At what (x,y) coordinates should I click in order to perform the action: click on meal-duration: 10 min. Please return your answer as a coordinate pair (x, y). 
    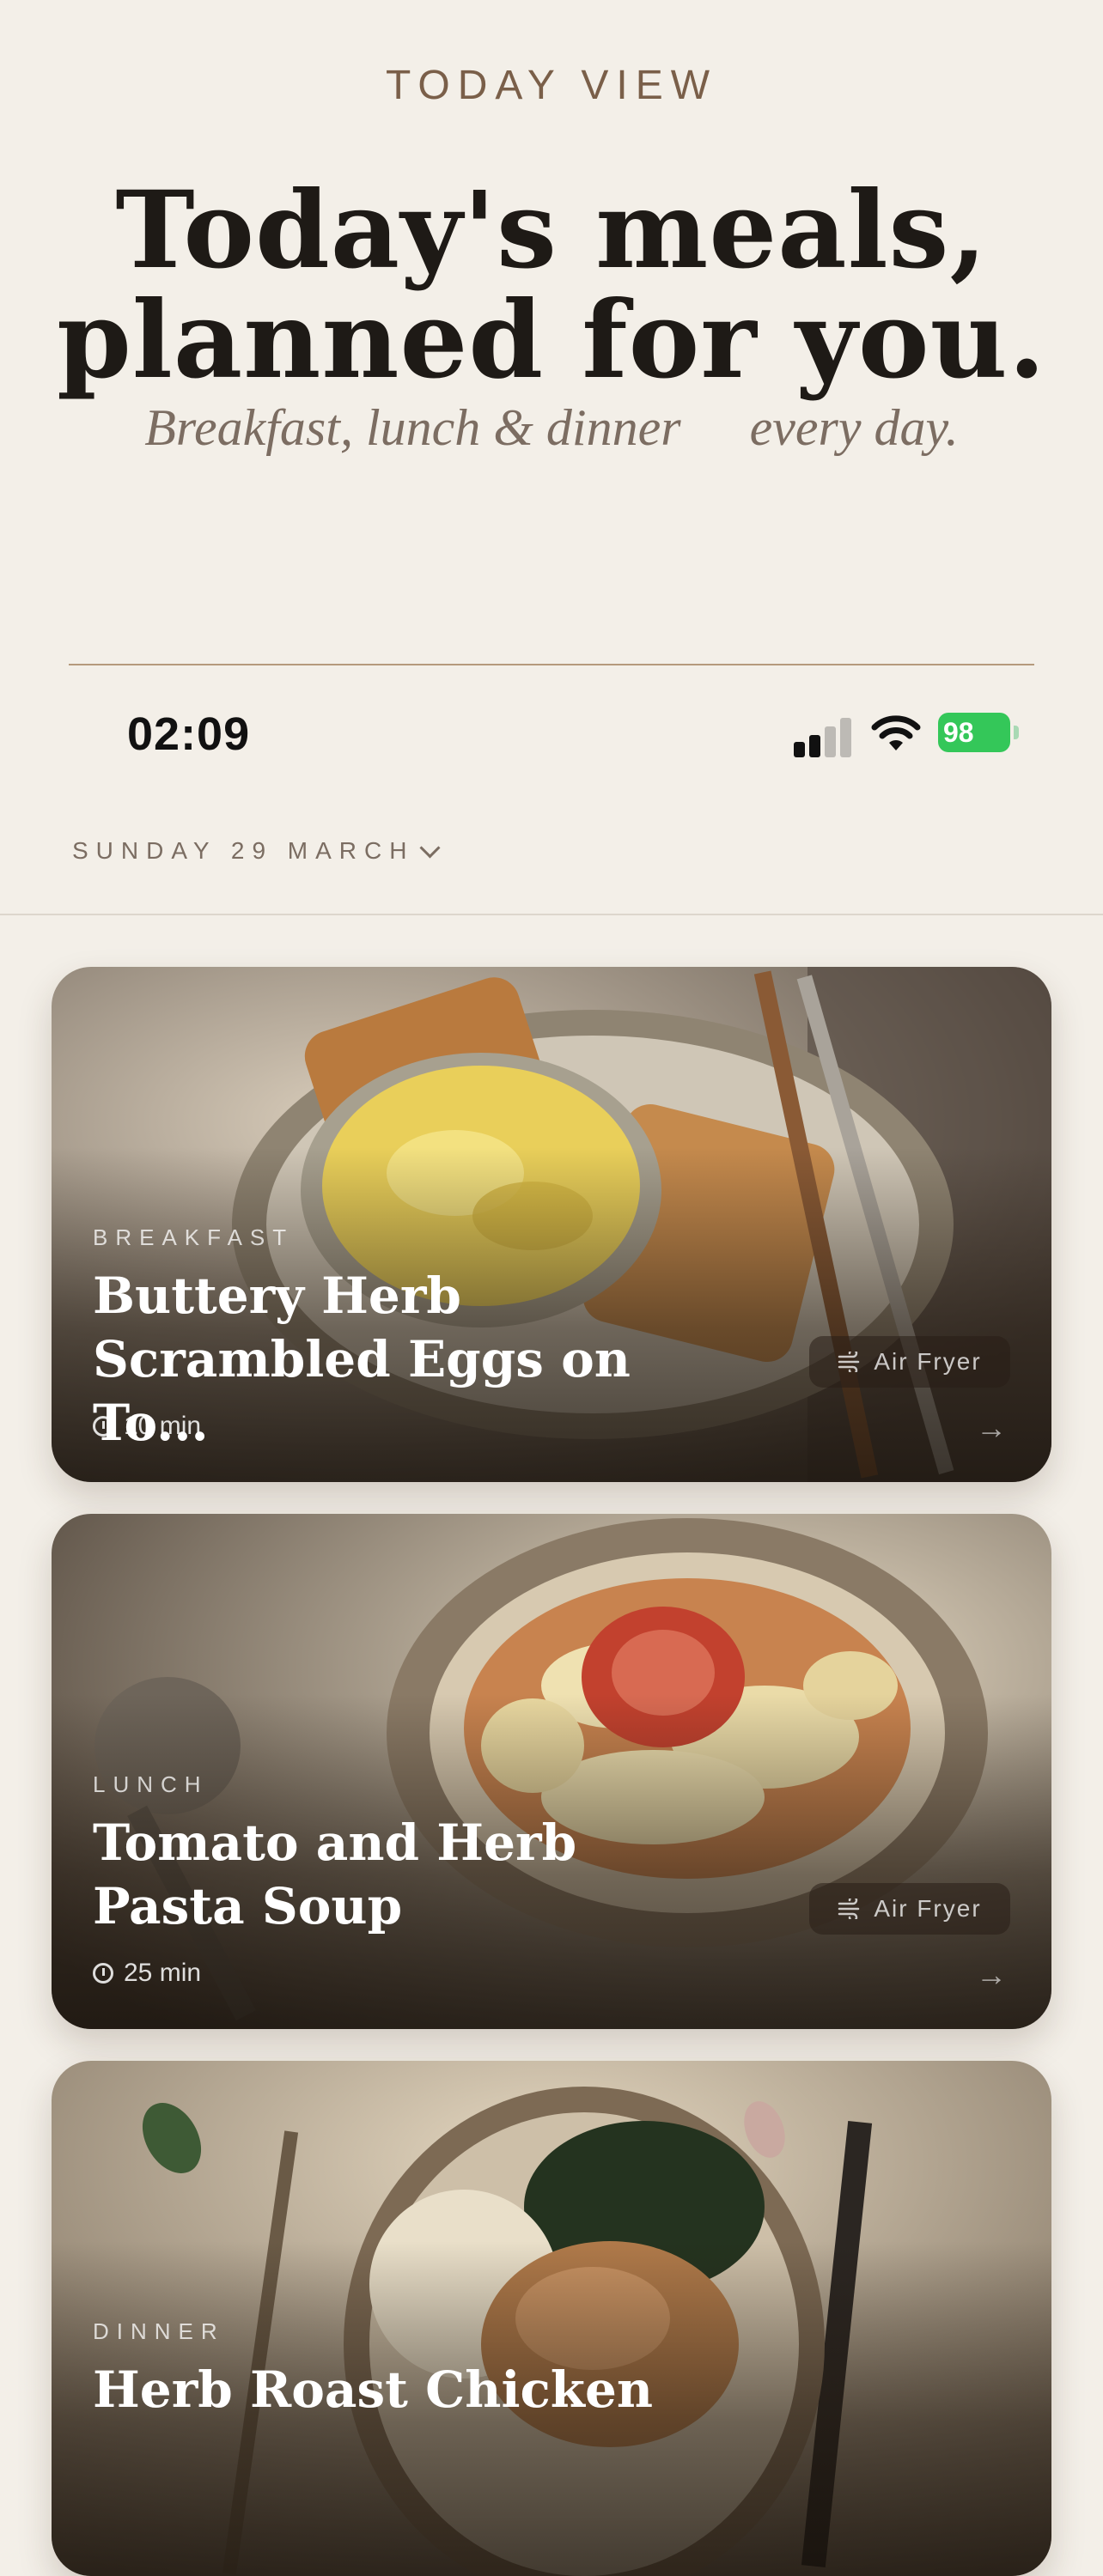
    Looking at the image, I should click on (147, 1426).